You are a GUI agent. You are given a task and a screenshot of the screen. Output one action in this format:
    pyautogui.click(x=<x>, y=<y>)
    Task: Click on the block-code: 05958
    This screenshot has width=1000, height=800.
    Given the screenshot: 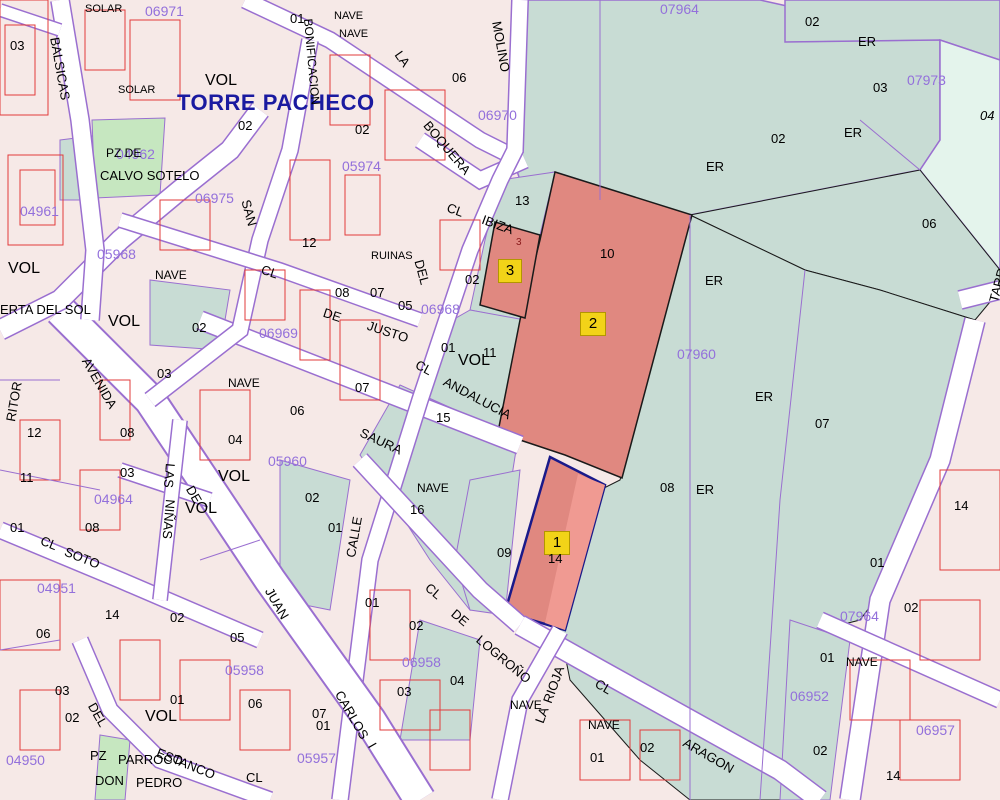 What is the action you would take?
    pyautogui.click(x=244, y=670)
    